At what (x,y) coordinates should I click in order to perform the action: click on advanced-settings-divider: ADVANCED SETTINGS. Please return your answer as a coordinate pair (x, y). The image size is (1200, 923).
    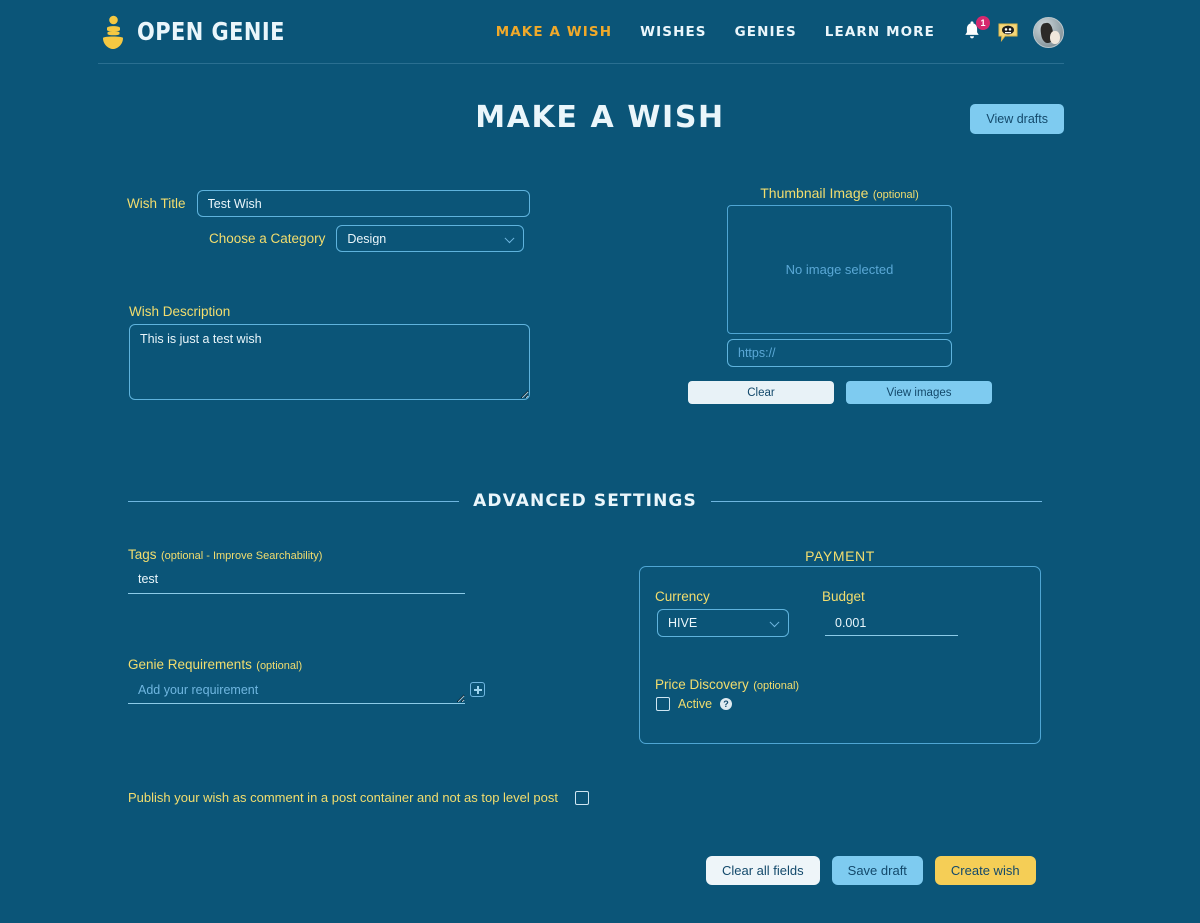
    Looking at the image, I should click on (585, 501).